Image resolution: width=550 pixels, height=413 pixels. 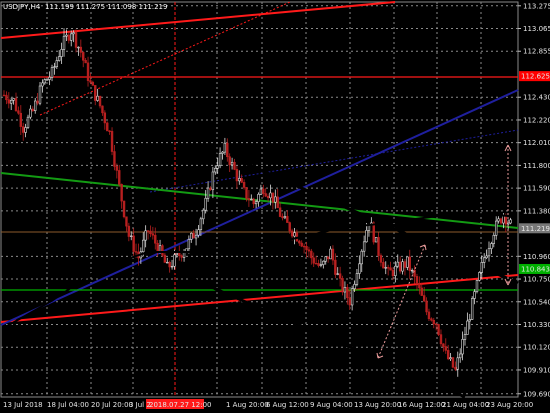 What do you see at coordinates (334, 161) in the screenshot?
I see `blue-dotted-trendline` at bounding box center [334, 161].